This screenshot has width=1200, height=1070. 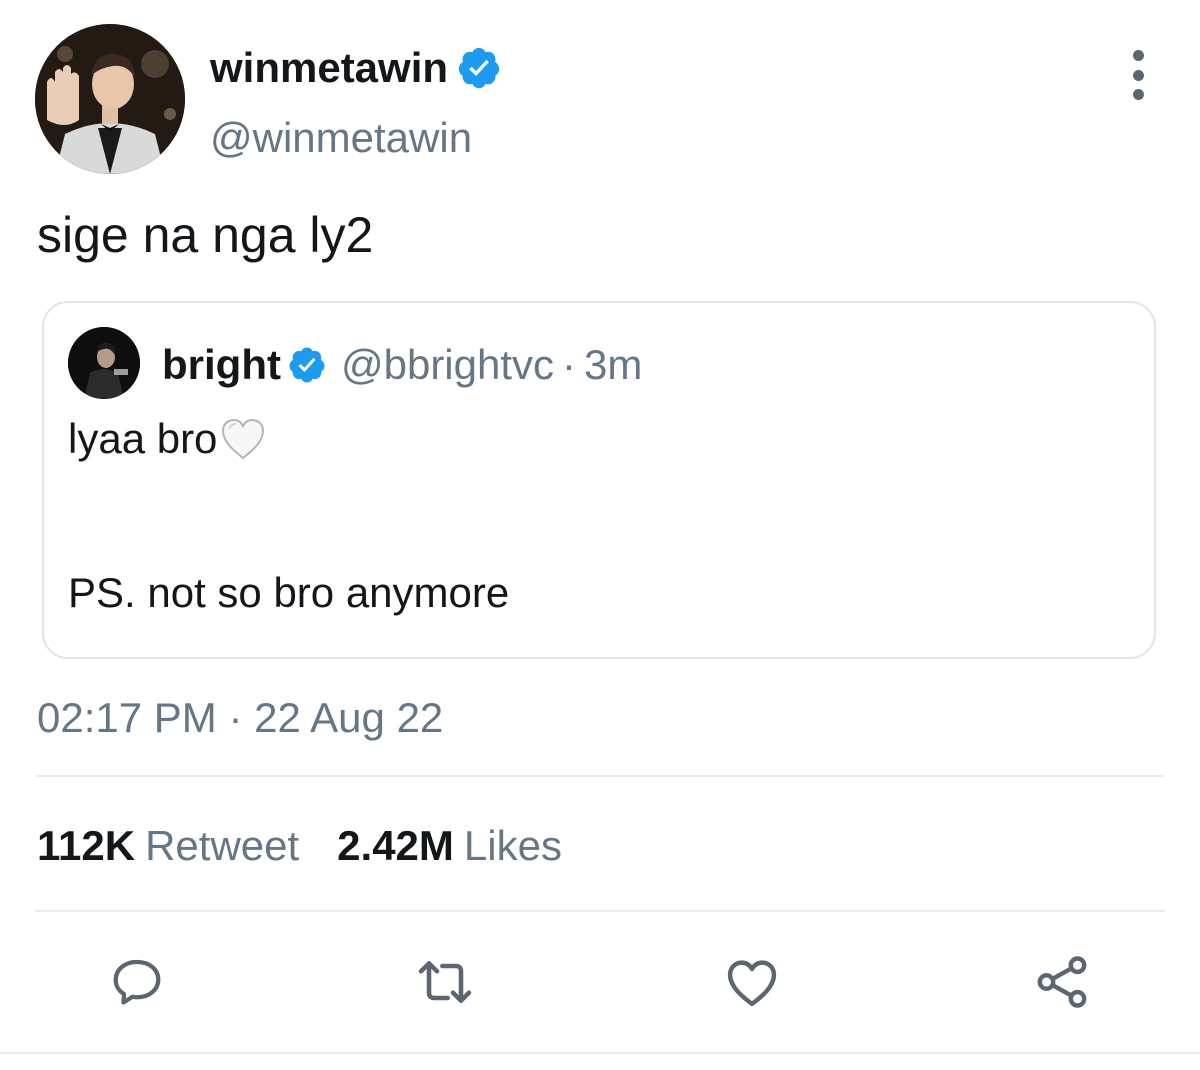 What do you see at coordinates (104, 363) in the screenshot?
I see `quoted-author-avatar` at bounding box center [104, 363].